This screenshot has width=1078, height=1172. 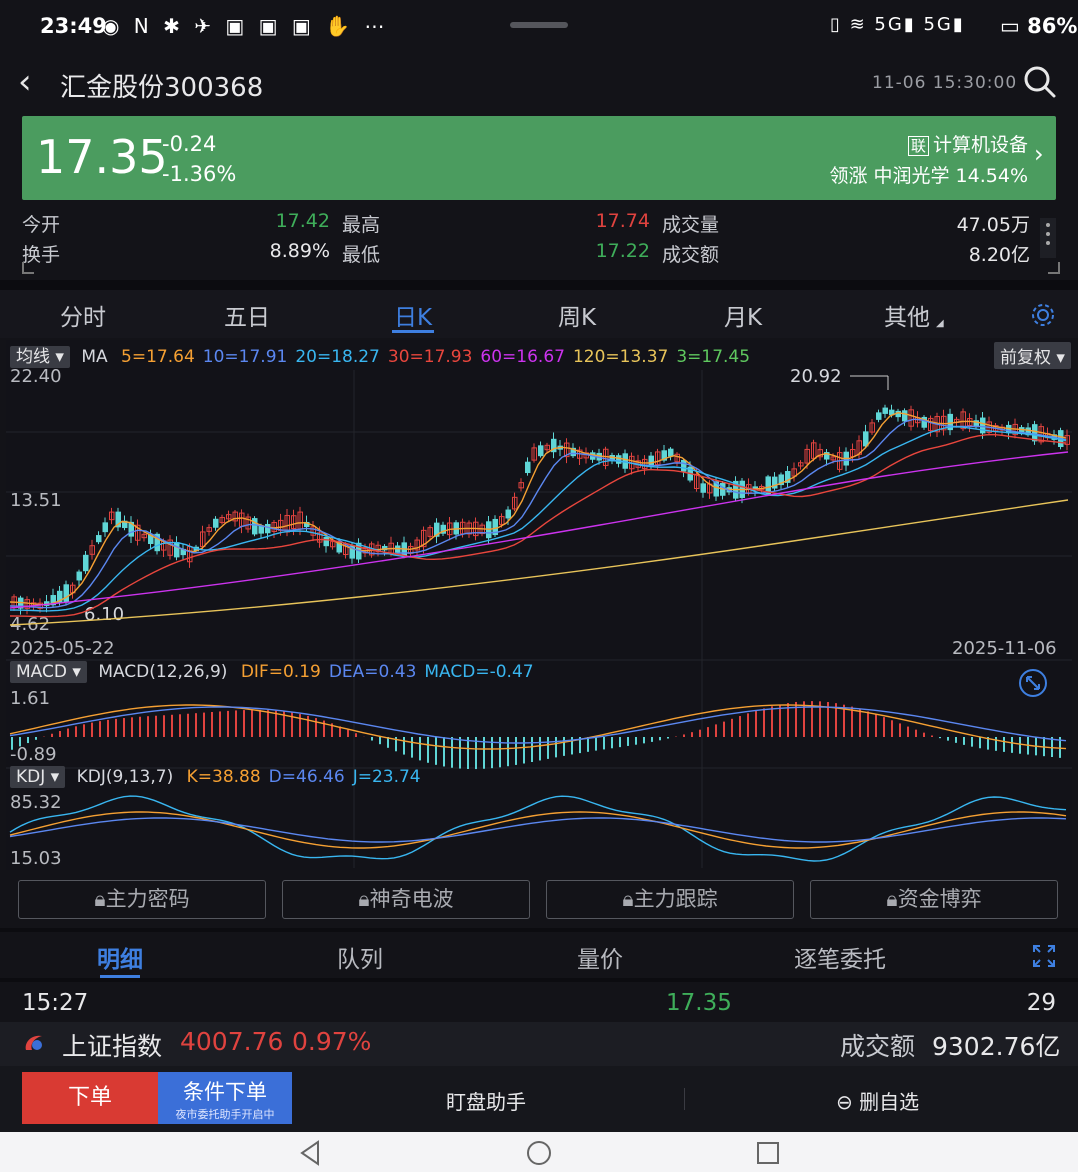 What do you see at coordinates (33, 754) in the screenshot?
I see `macd-axis-bottom: -0.89` at bounding box center [33, 754].